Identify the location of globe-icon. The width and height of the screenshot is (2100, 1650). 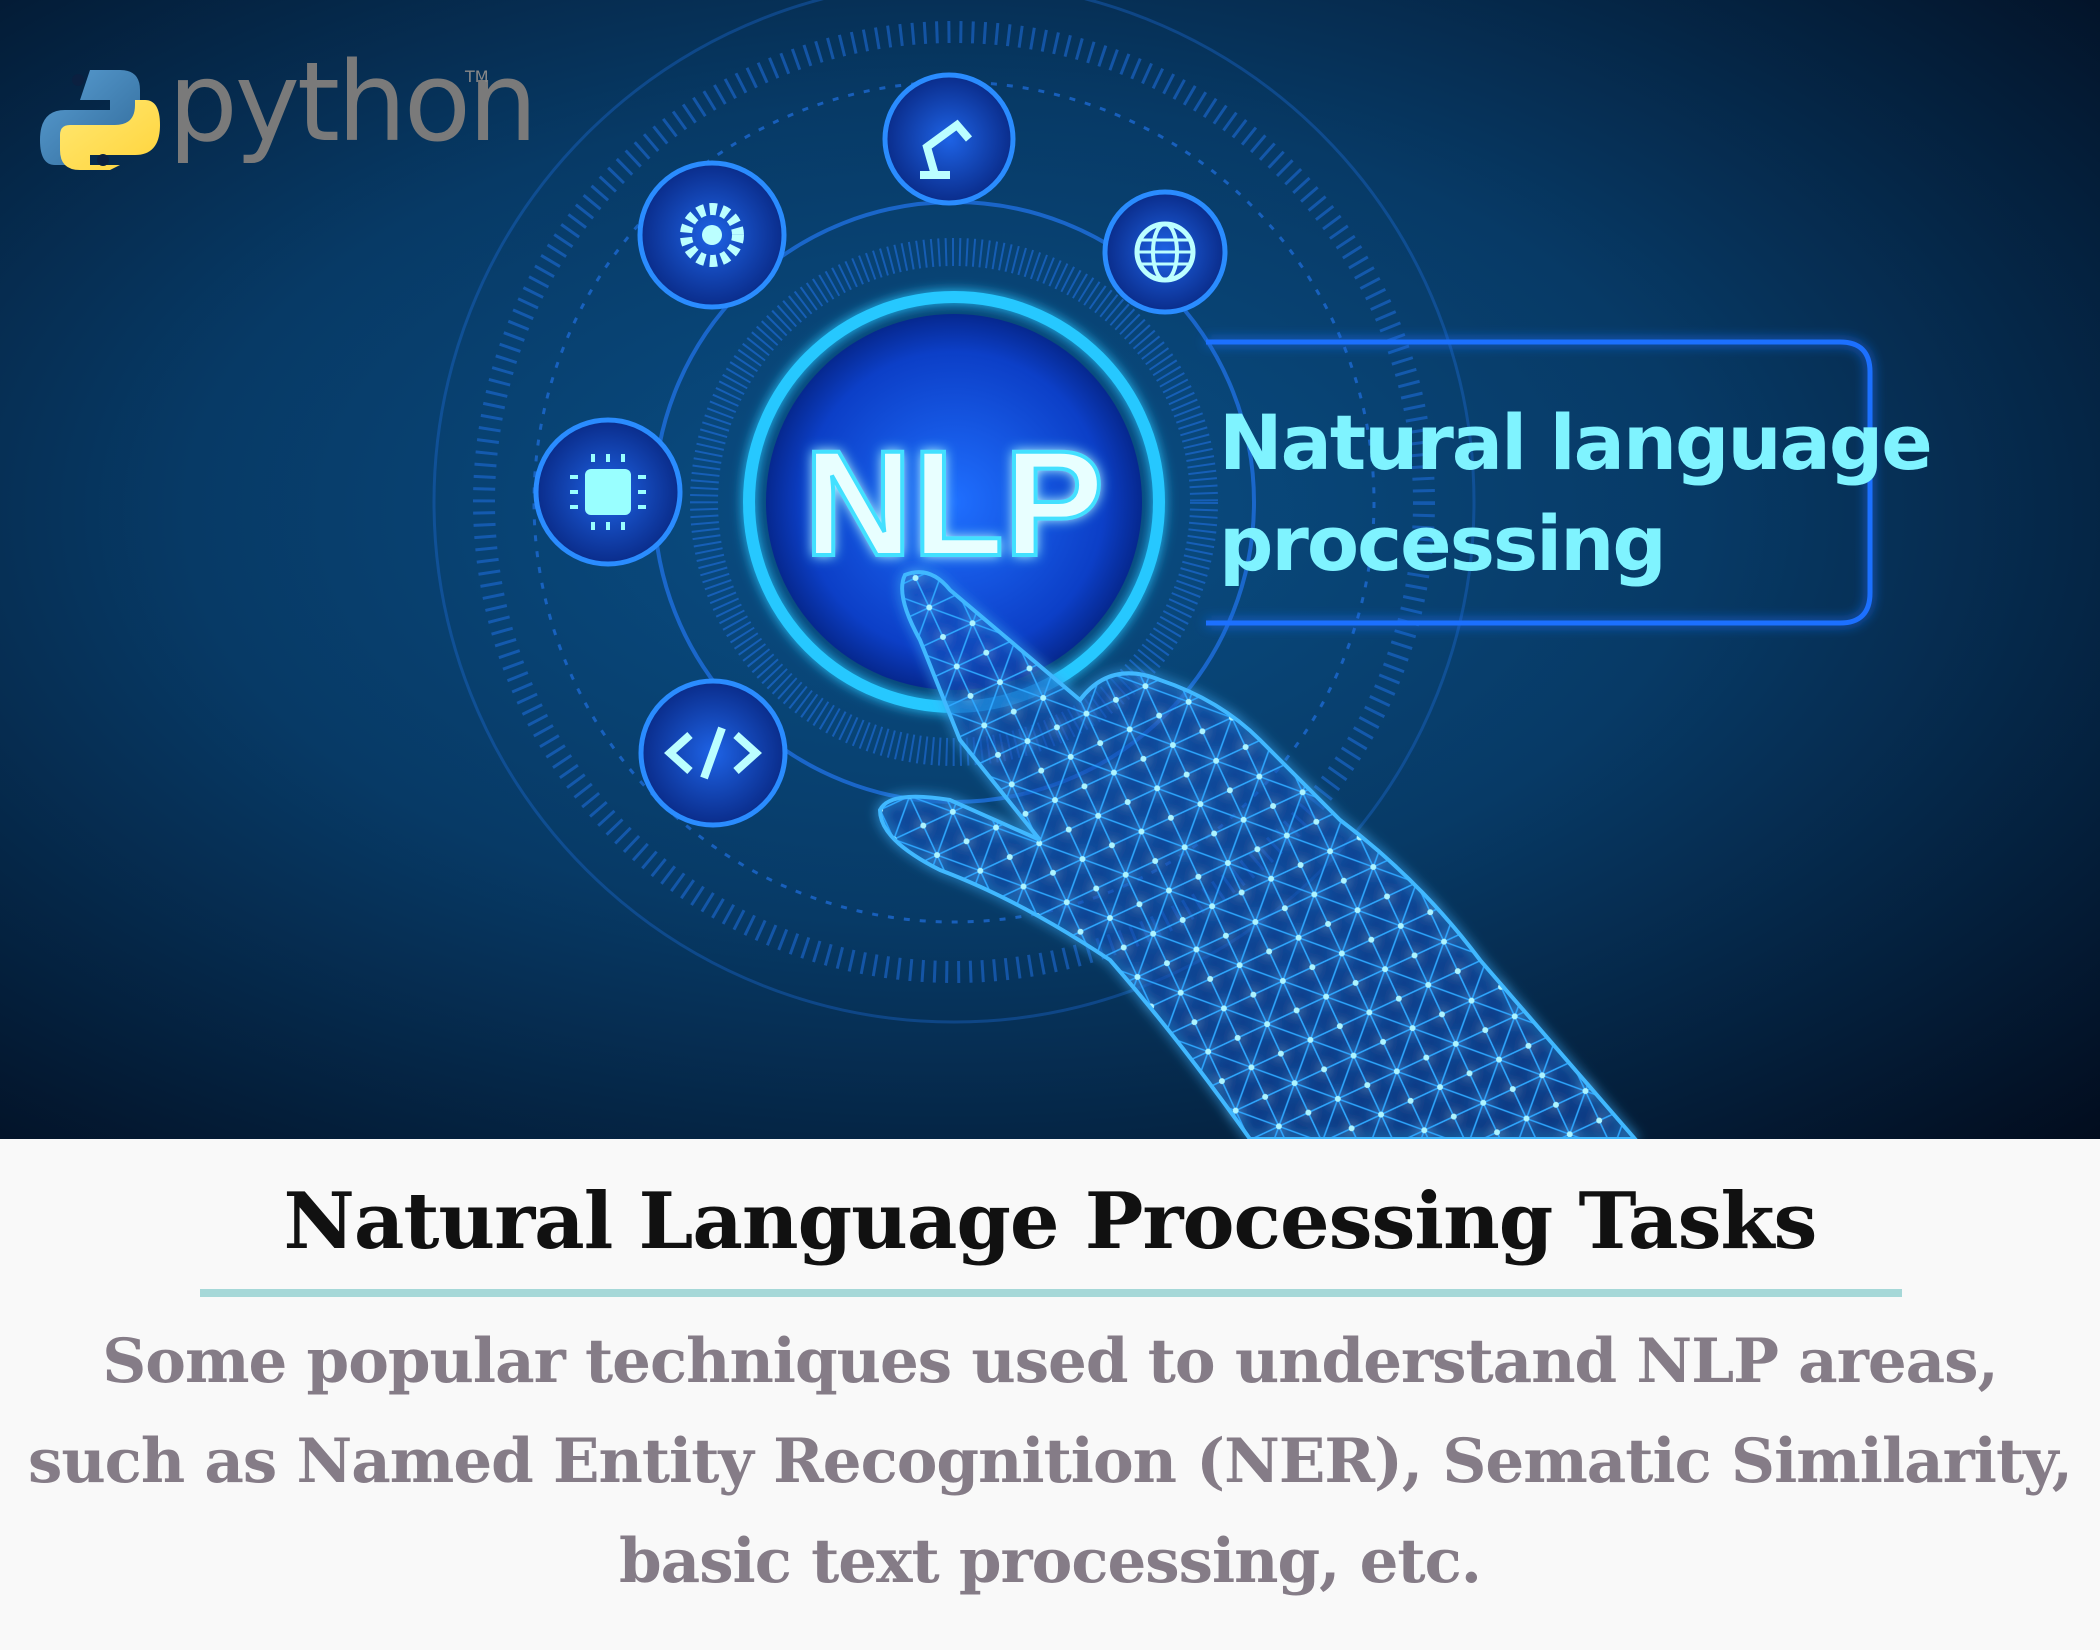
(1165, 252).